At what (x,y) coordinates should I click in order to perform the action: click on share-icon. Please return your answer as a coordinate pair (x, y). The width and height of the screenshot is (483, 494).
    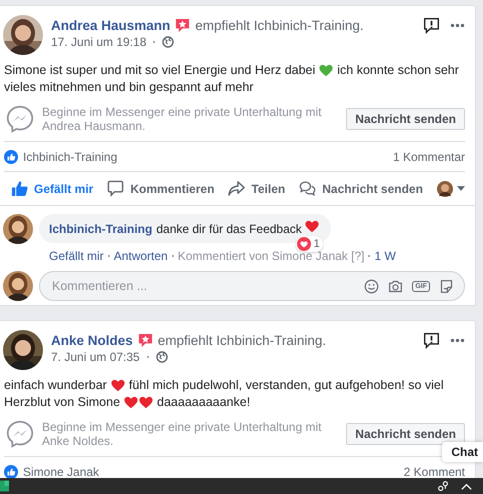
    Looking at the image, I should click on (237, 188).